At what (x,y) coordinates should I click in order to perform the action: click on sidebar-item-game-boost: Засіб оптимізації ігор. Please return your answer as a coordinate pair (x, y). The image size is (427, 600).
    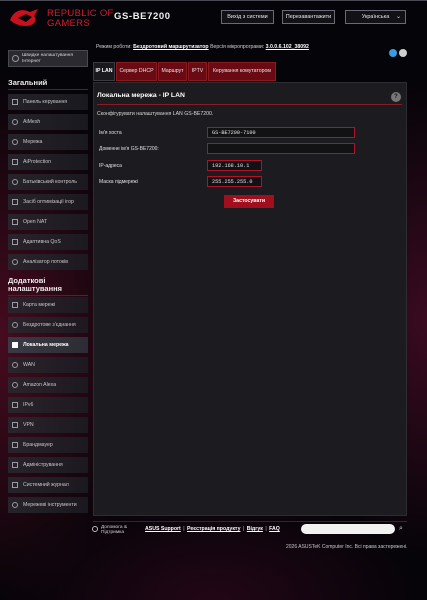
    Looking at the image, I should click on (48, 202).